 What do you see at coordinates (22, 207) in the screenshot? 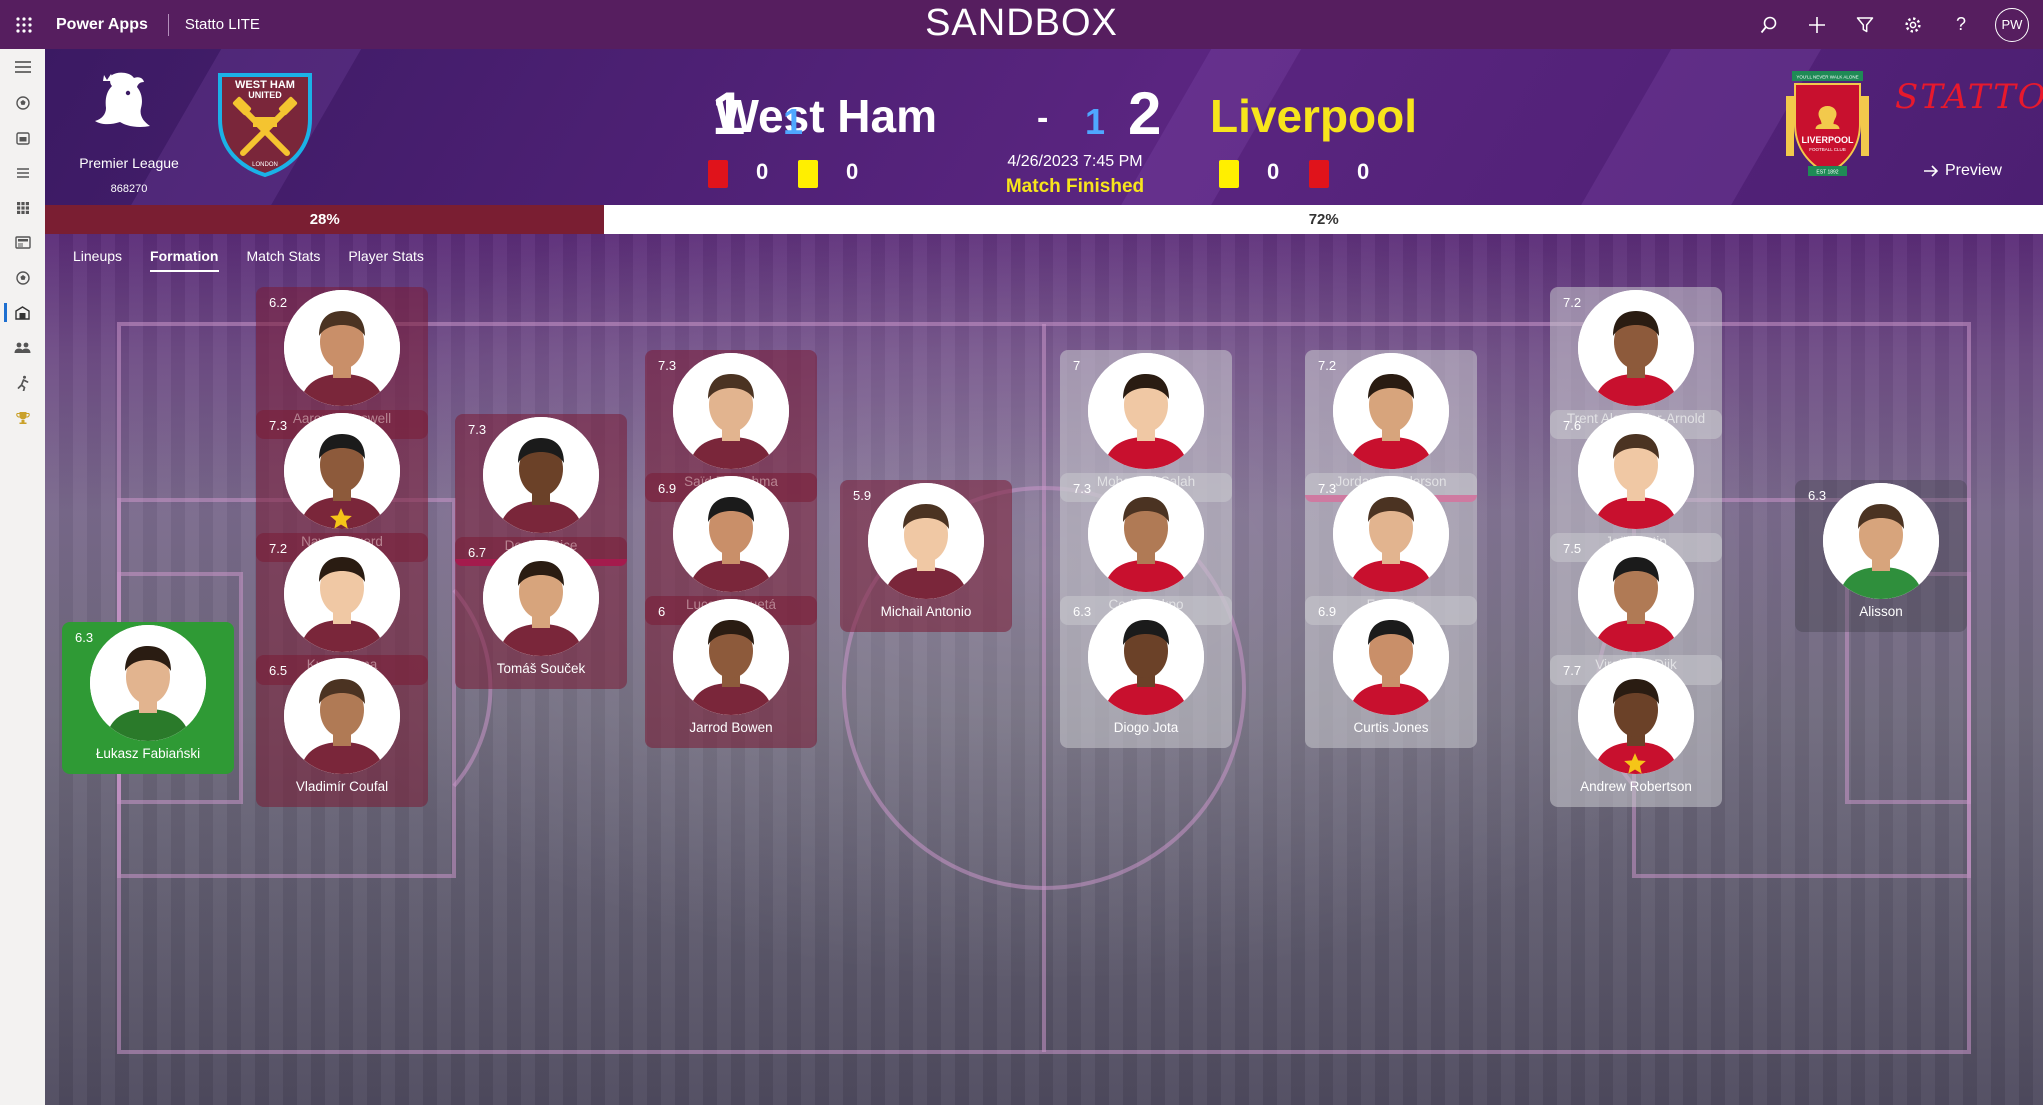
I see `grid-icon` at bounding box center [22, 207].